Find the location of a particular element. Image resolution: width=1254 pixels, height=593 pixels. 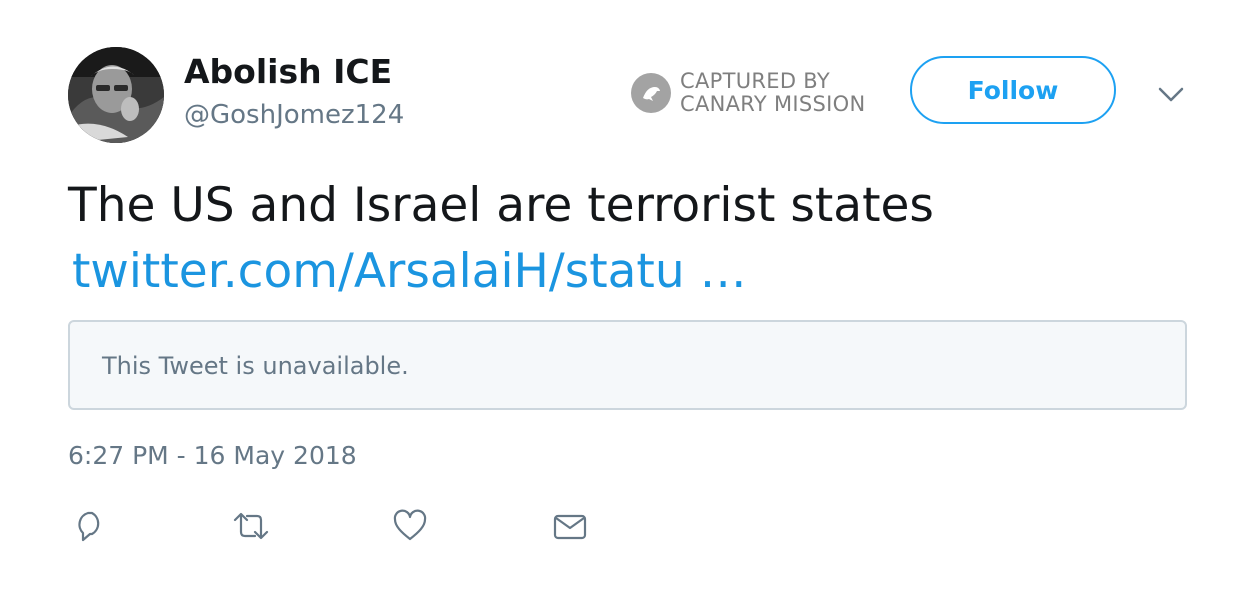

user-handle: @GoshJomez124 is located at coordinates (294, 115).